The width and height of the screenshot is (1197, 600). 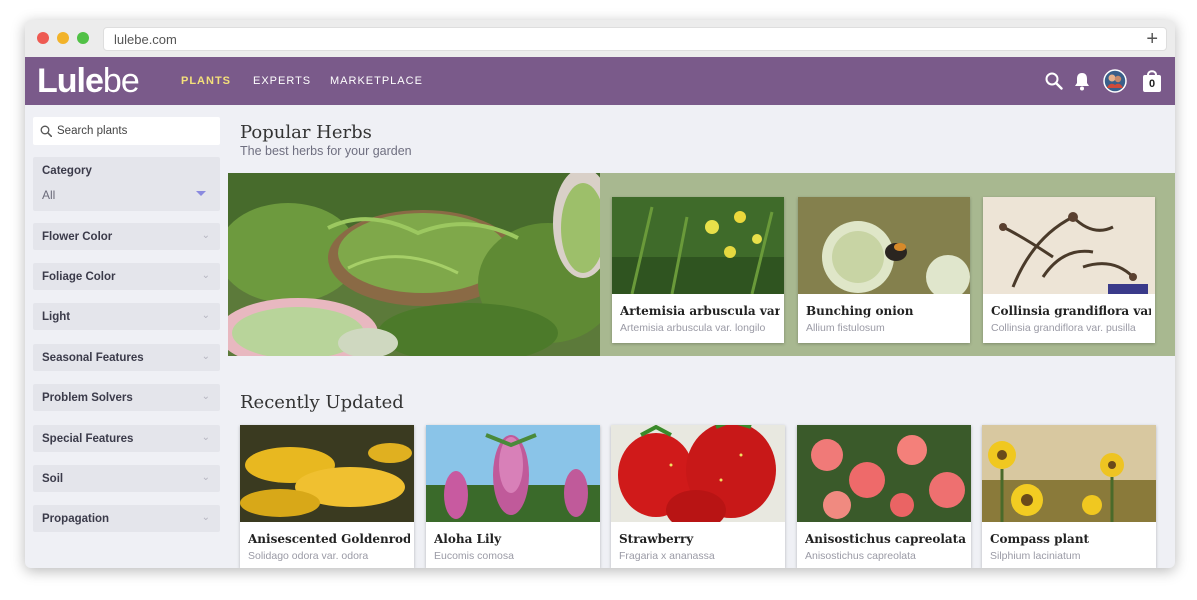 What do you see at coordinates (126, 236) in the screenshot?
I see `filter-flower-color: Flower Color ⌄` at bounding box center [126, 236].